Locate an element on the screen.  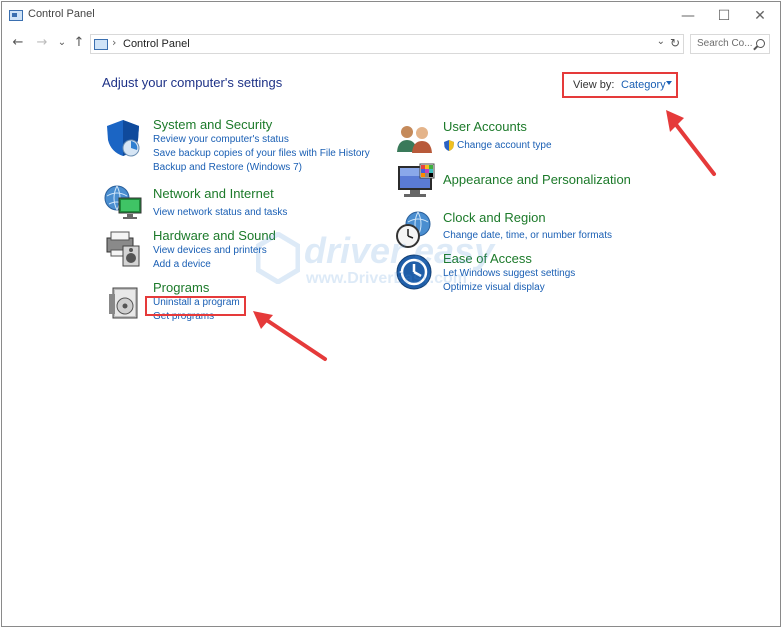
link-change-account-type: Change account type is located at coordinates (504, 145).